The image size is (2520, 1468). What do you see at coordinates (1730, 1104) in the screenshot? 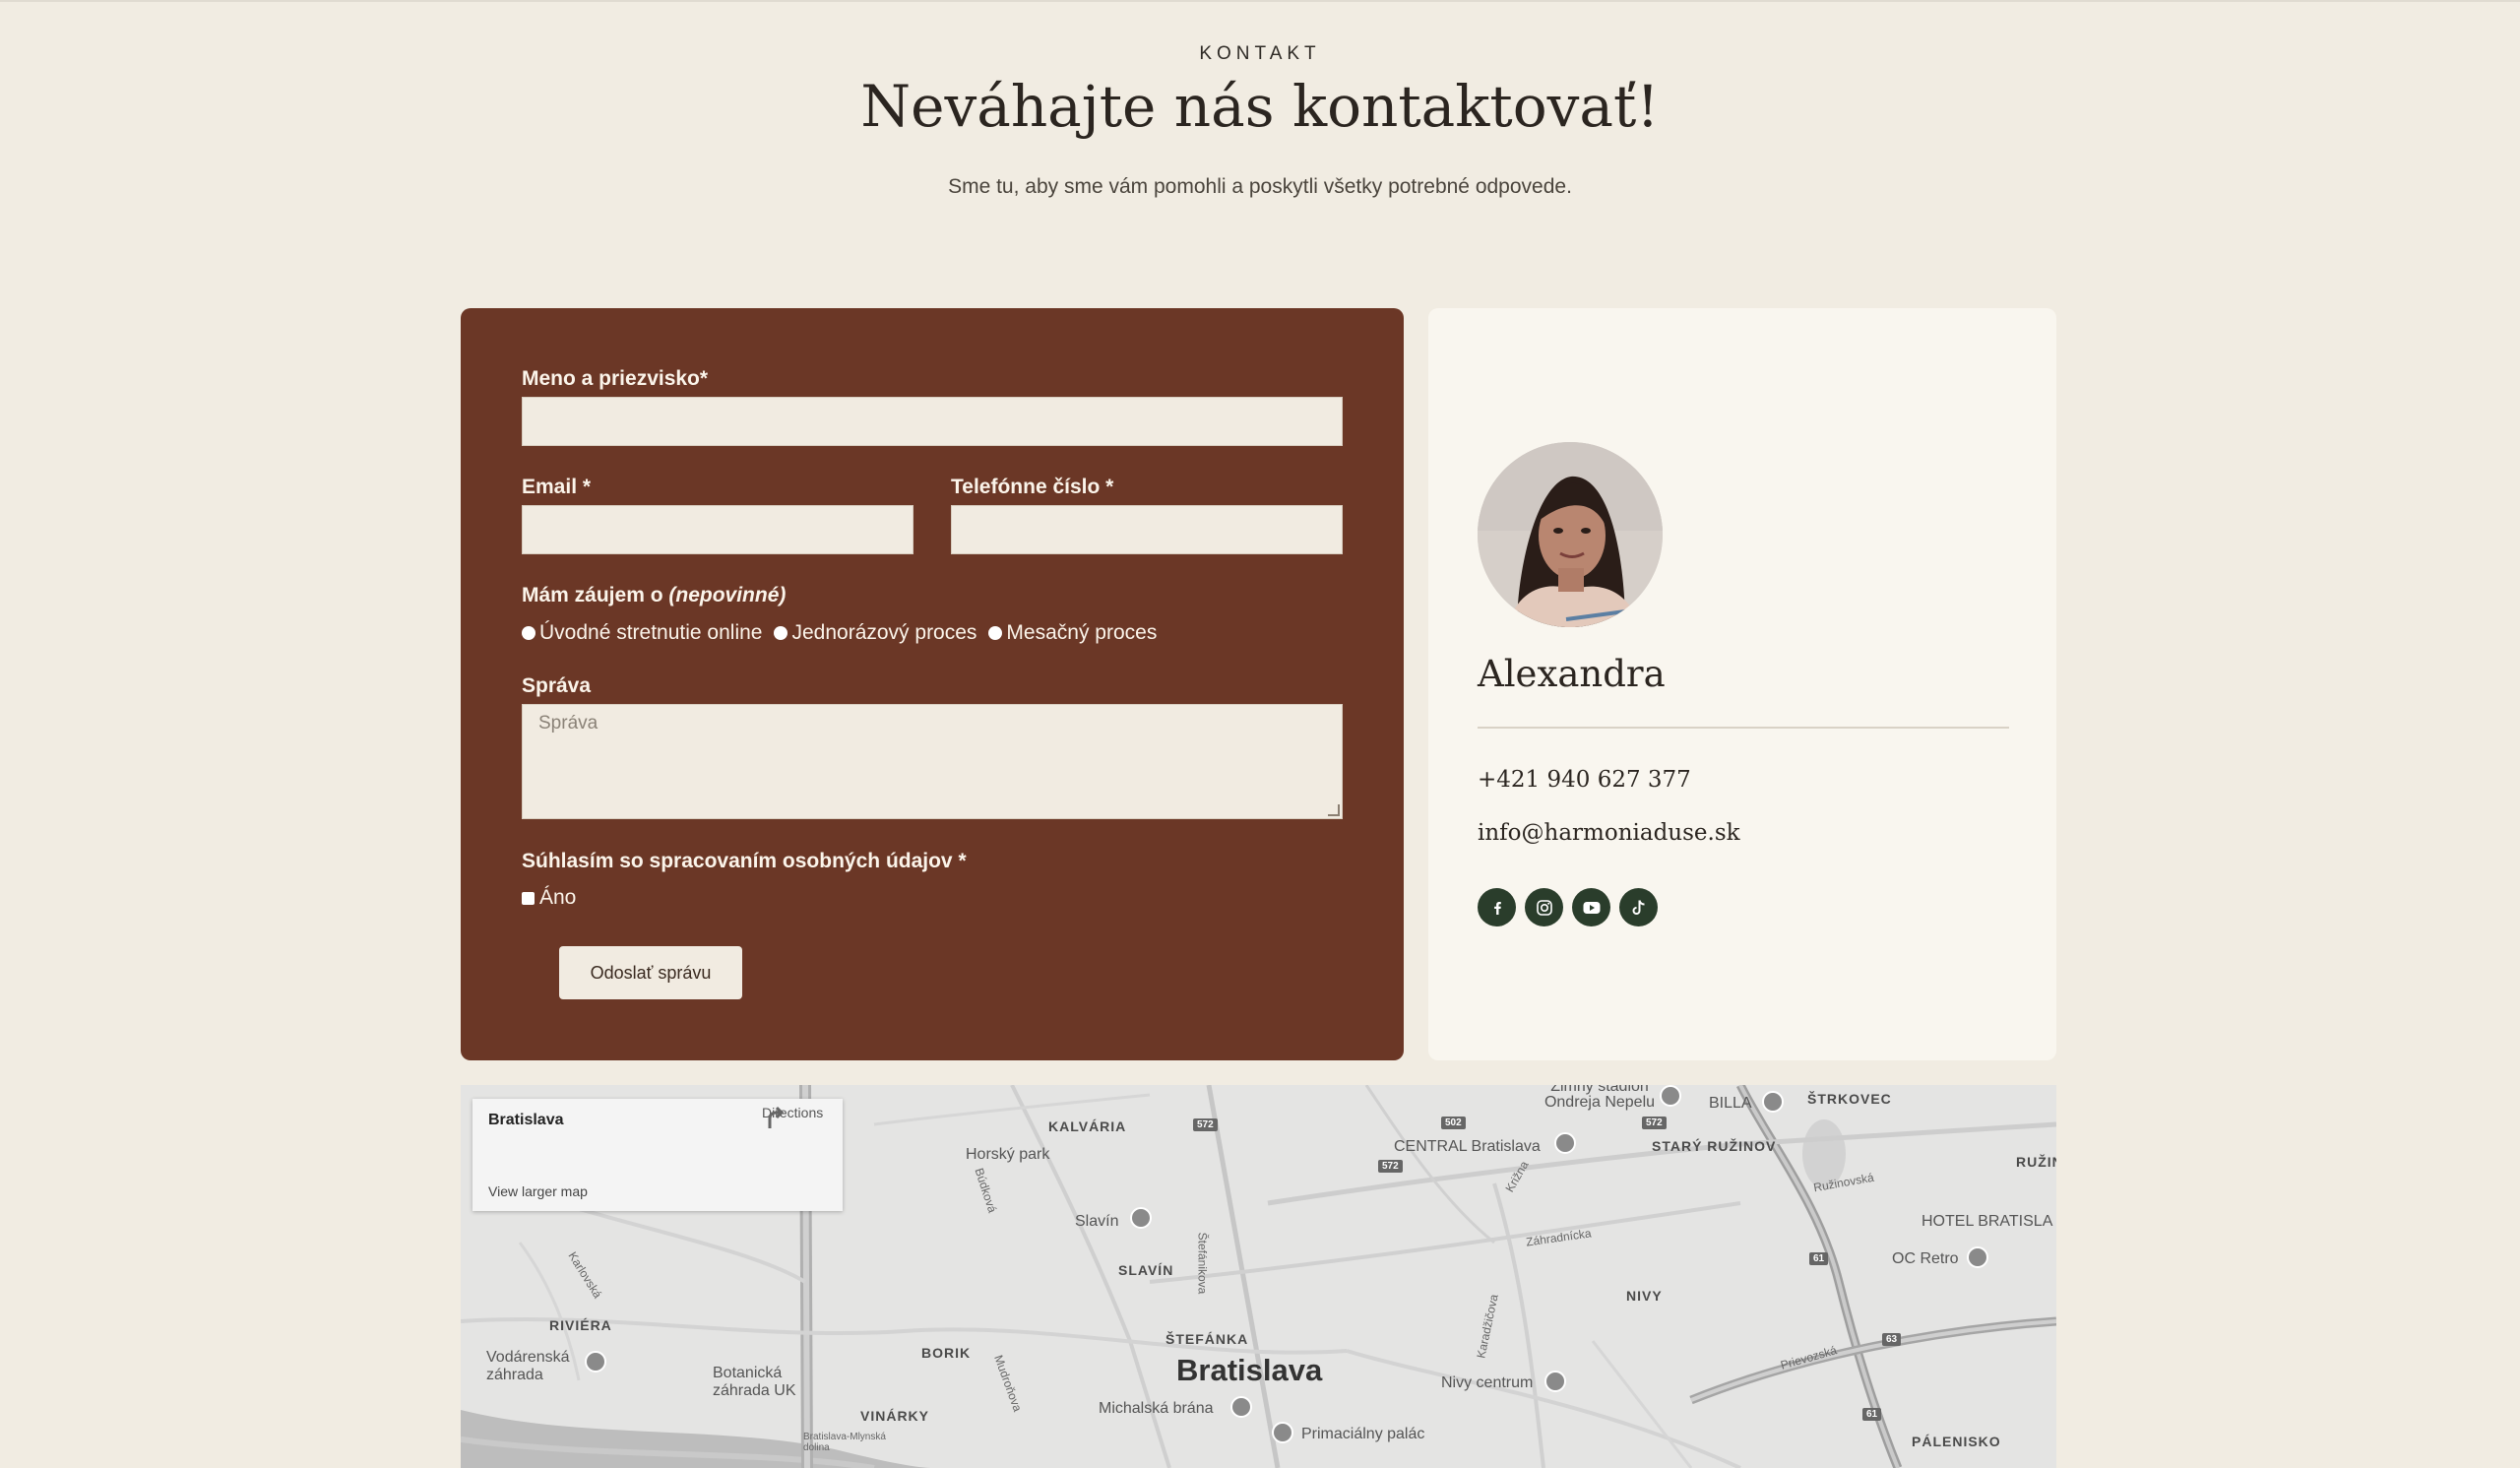
I see `poi-label: BILLA` at bounding box center [1730, 1104].